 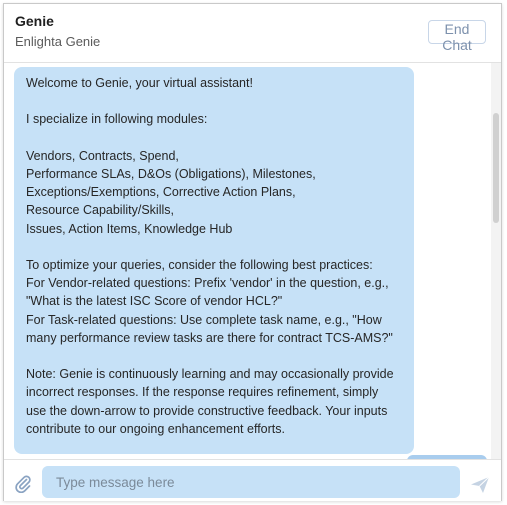 I want to click on messages-scrollbar, so click(x=496, y=261).